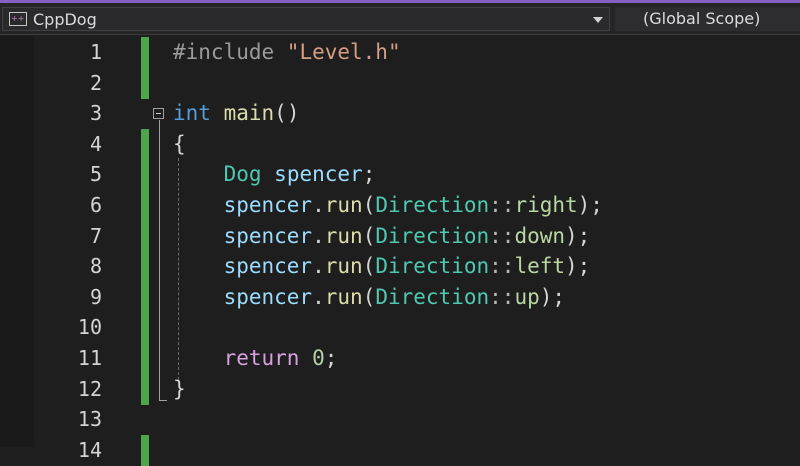 The width and height of the screenshot is (800, 466). Describe the element at coordinates (261, 358) in the screenshot. I see `code-token: return` at that location.